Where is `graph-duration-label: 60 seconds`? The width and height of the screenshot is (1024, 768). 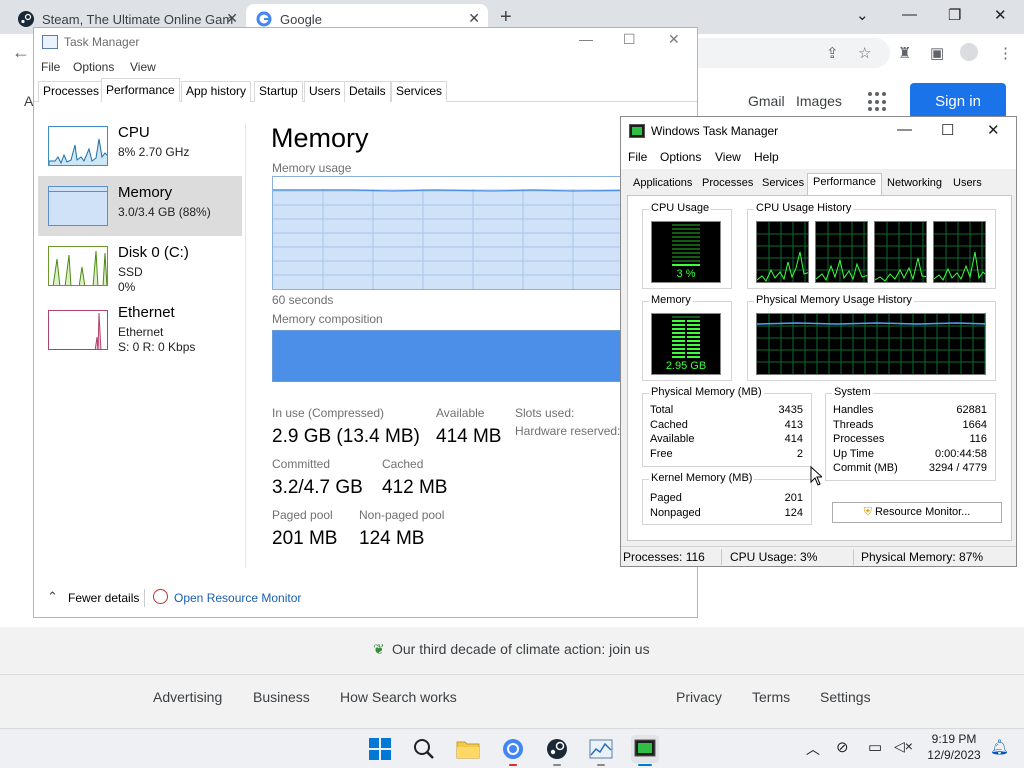 graph-duration-label: 60 seconds is located at coordinates (303, 300).